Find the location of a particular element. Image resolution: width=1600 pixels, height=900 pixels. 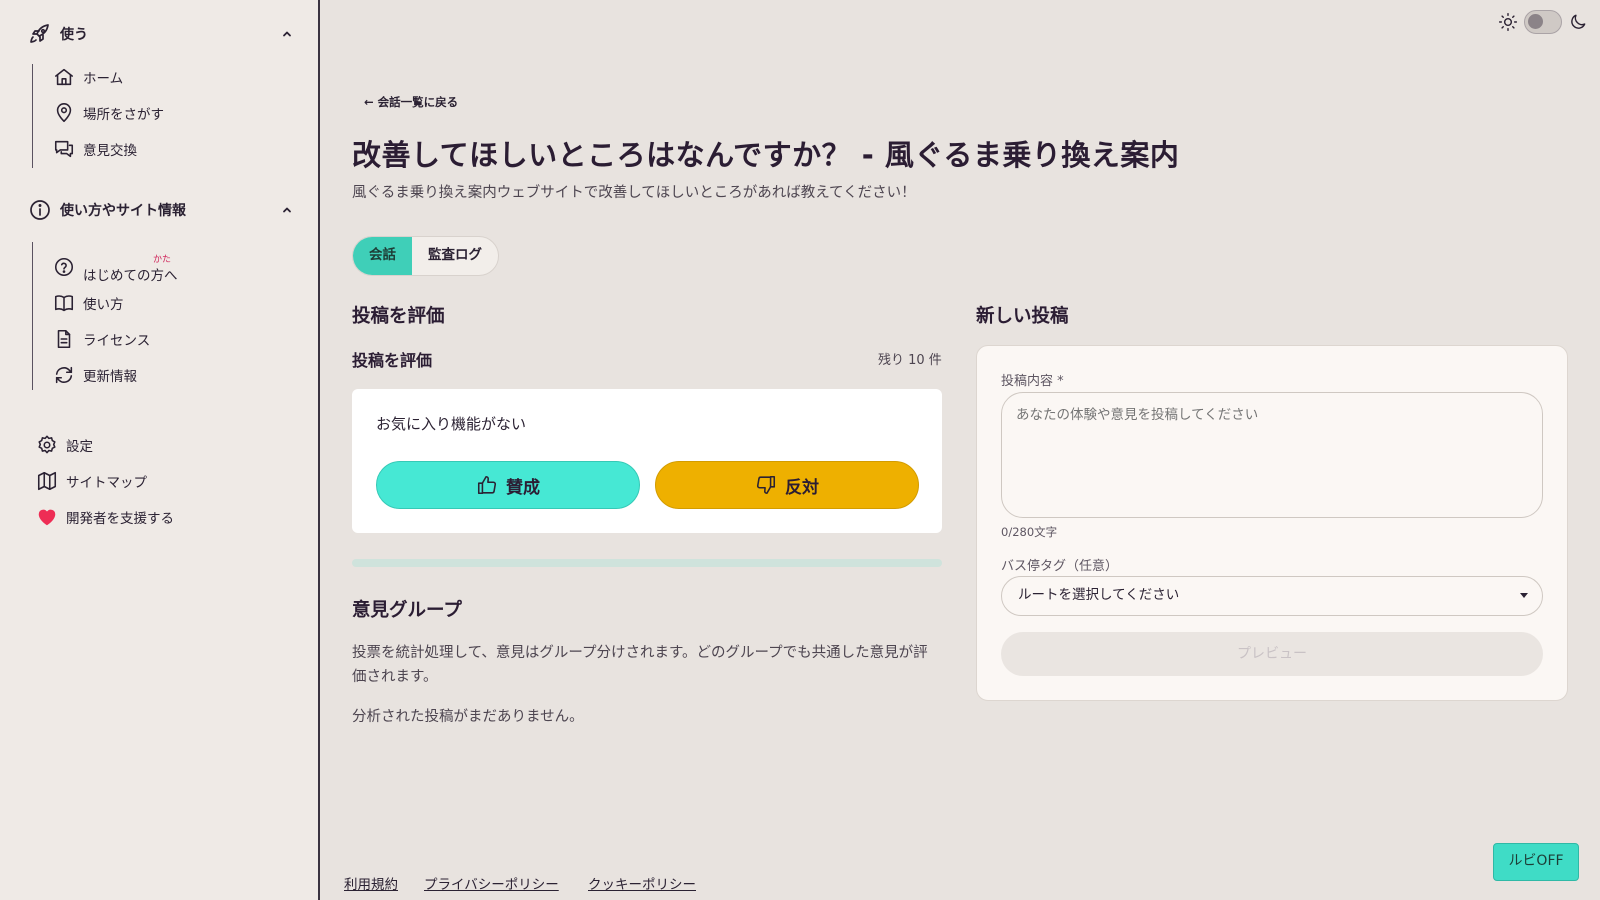

sidebar-item-sitemap: サイトマップ is located at coordinates (91, 481).